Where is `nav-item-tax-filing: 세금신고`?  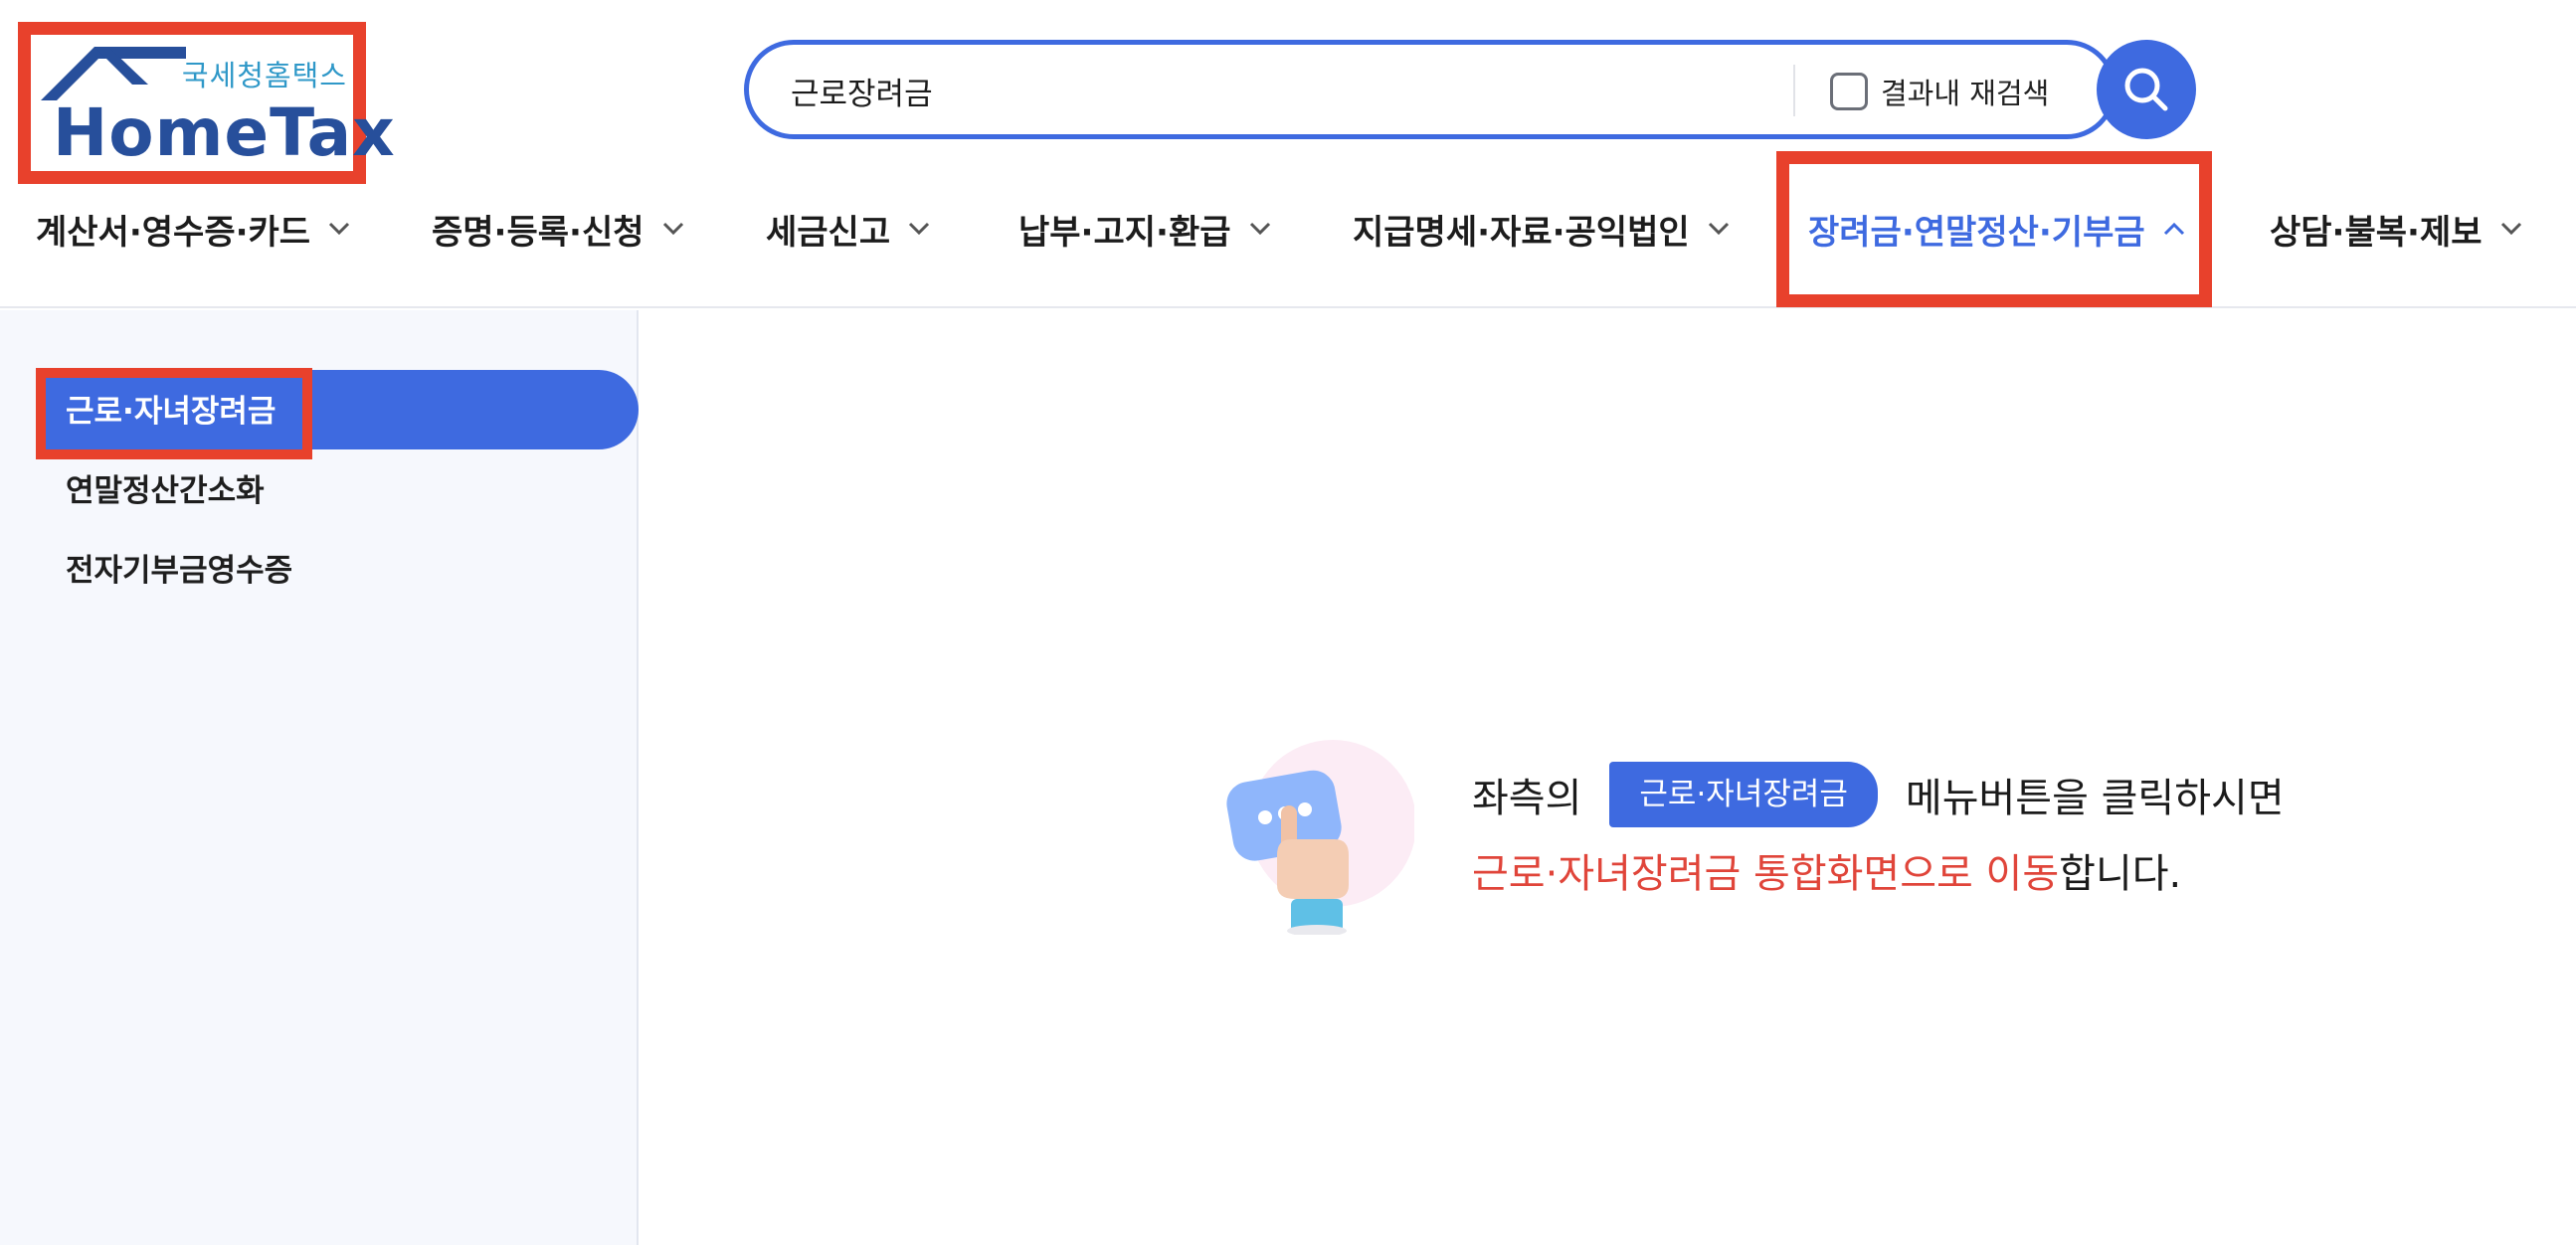
nav-item-tax-filing: 세금신고 is located at coordinates (848, 229).